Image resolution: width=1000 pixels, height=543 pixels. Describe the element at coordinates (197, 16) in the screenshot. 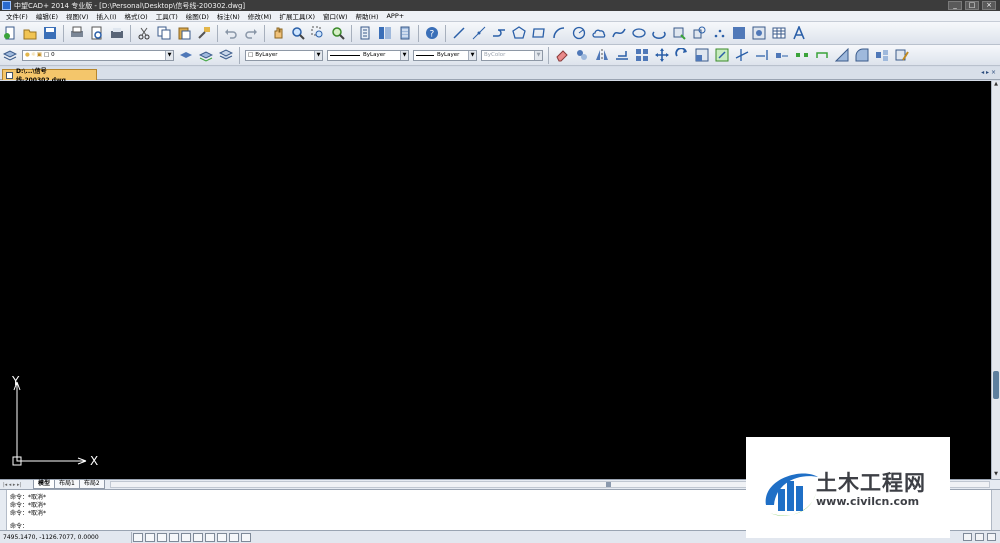

I see `menu-draw: 绘图(D)` at that location.